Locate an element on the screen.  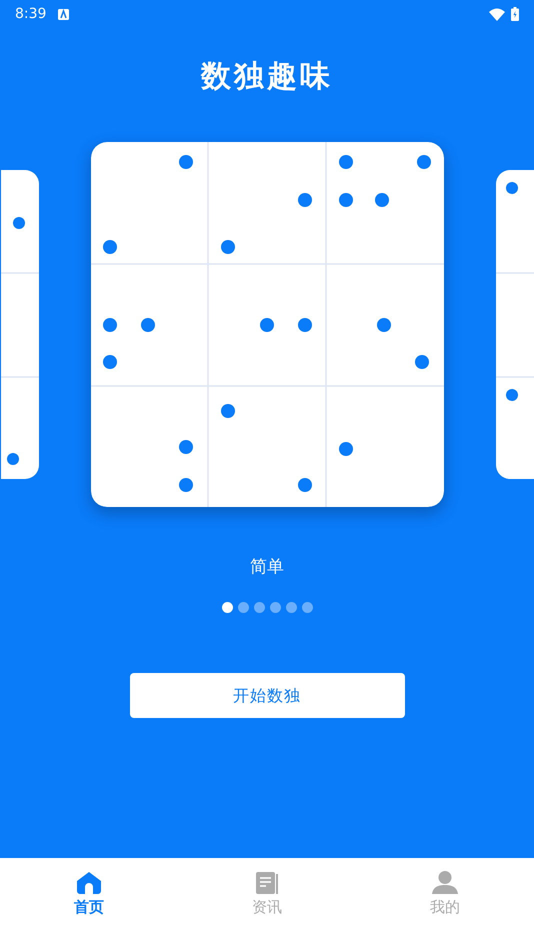
difficulty-label: 简单 is located at coordinates (267, 567).